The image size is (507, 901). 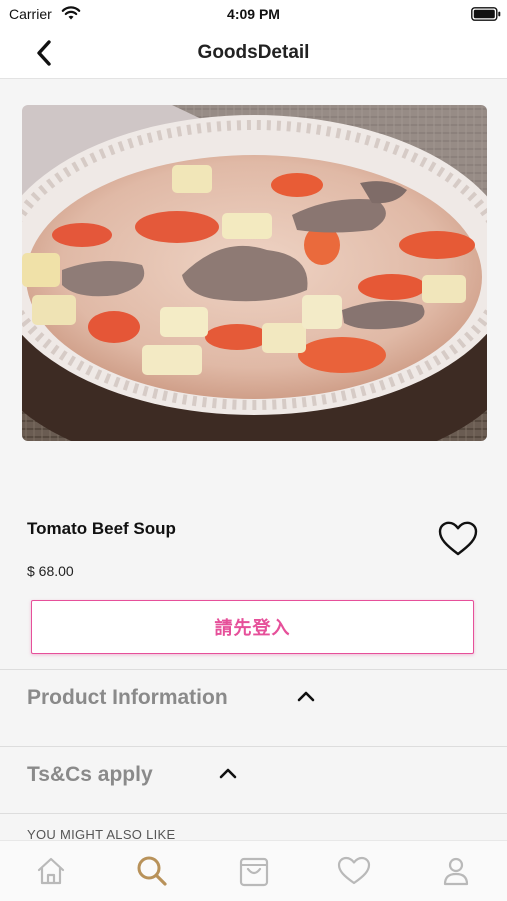 I want to click on section-title: Ts&Cs apply, so click(x=90, y=774).